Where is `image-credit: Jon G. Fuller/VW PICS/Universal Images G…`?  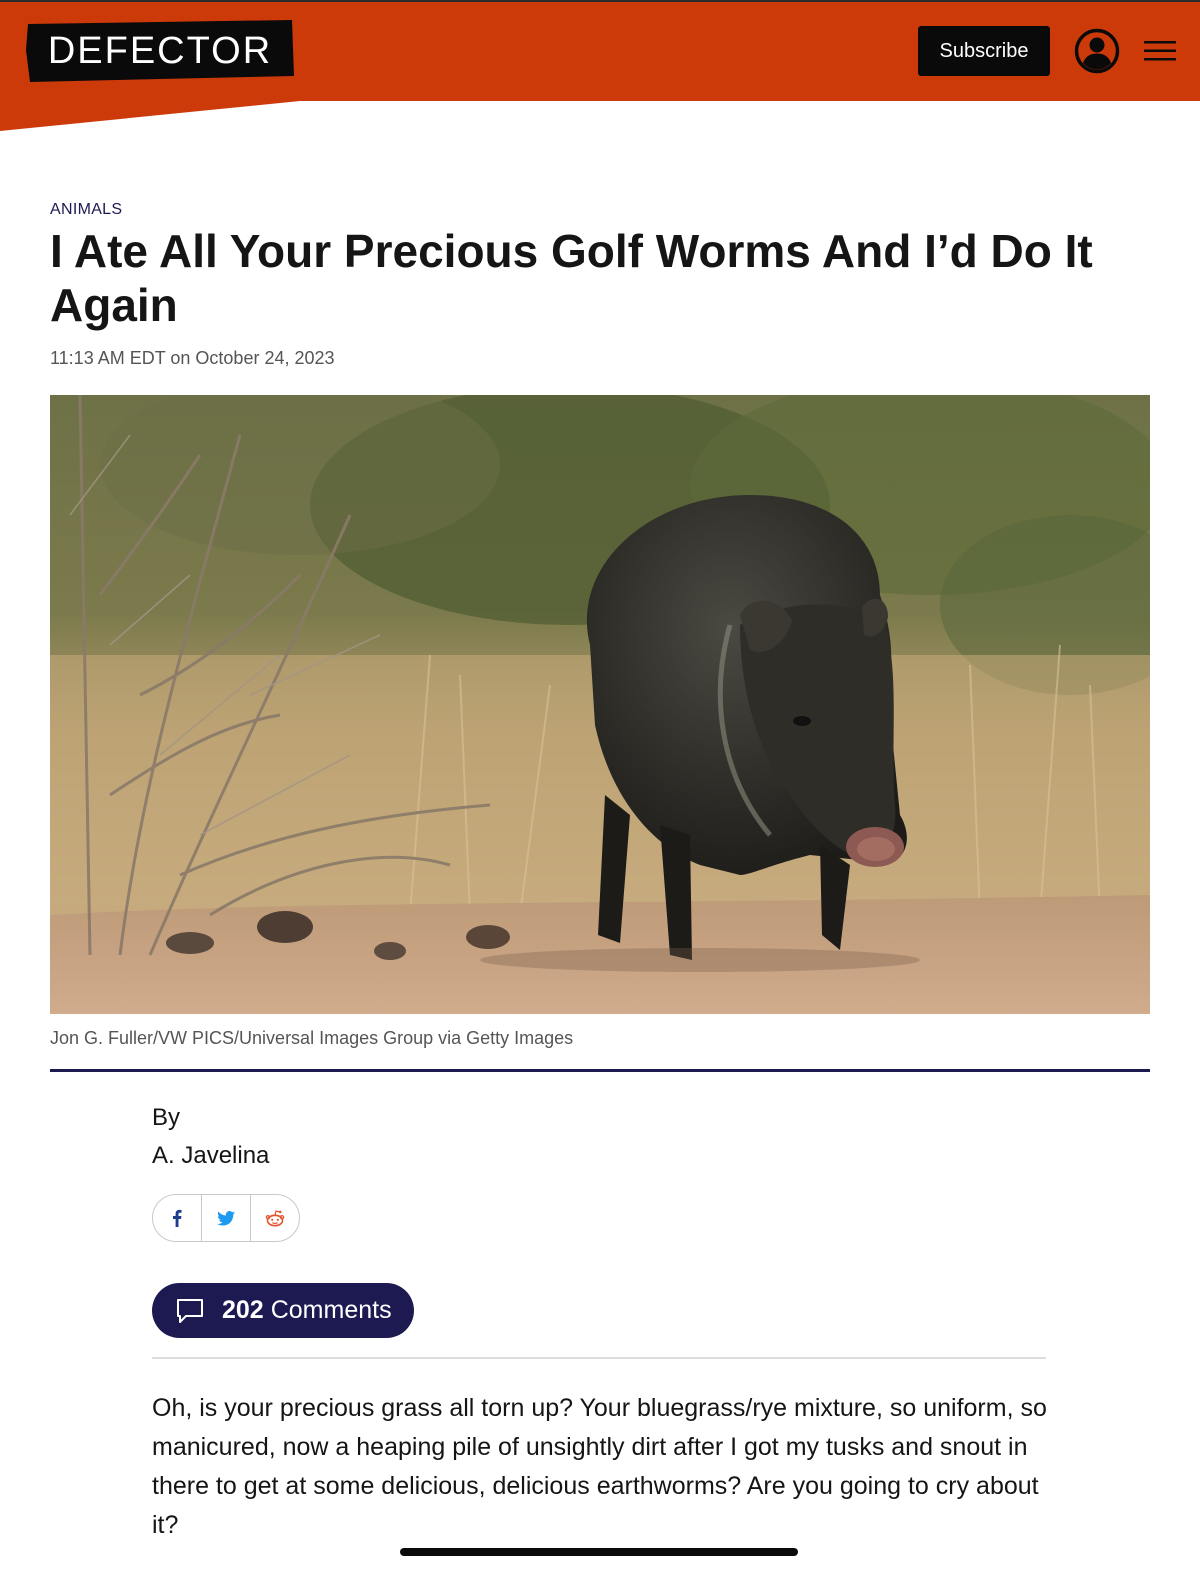
image-credit: Jon G. Fuller/VW PICS/Universal Images G… is located at coordinates (312, 1038).